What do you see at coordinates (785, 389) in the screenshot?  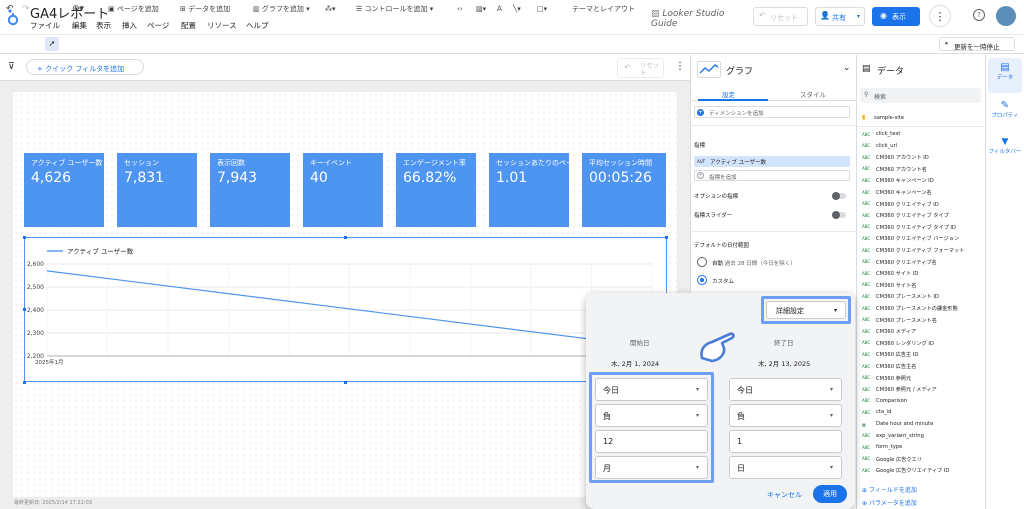 I see `end-anchor-dropdown: 今日 ▾` at bounding box center [785, 389].